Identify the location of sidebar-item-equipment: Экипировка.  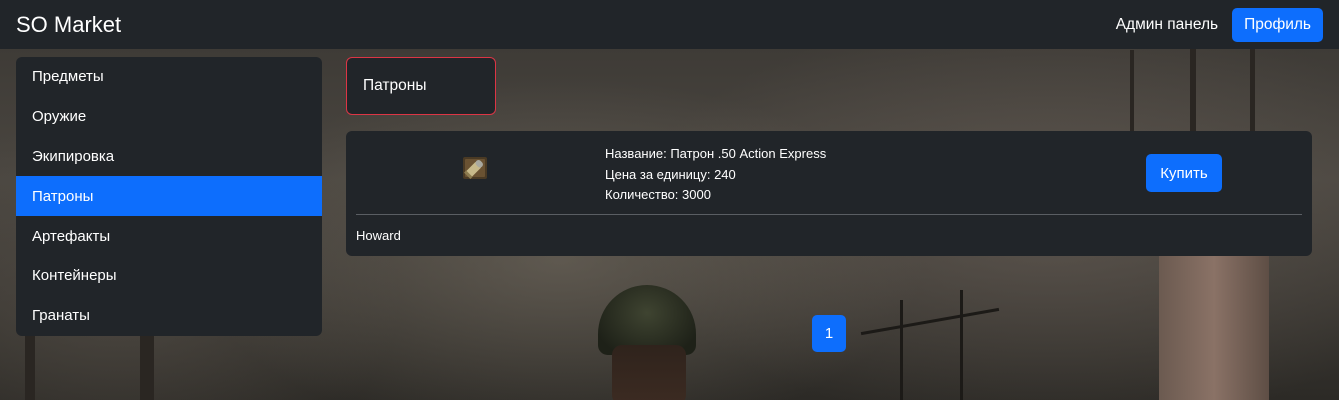
(169, 157).